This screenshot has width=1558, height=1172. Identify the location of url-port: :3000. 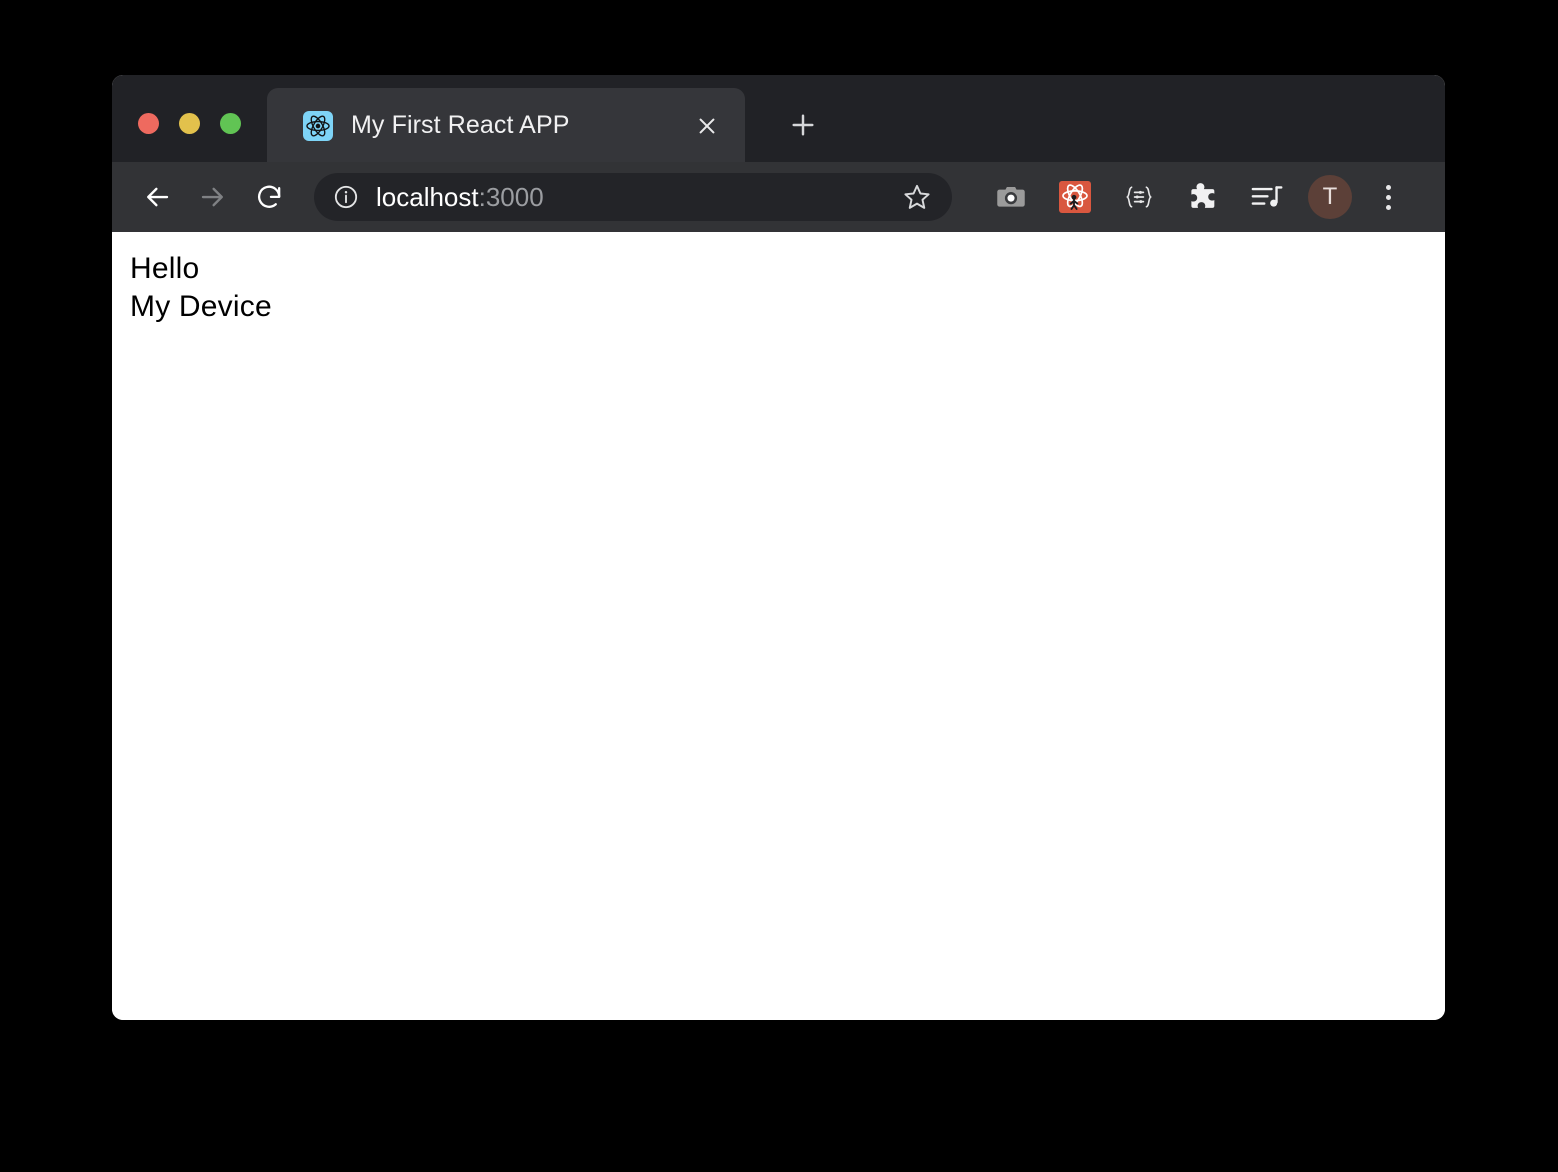
(511, 196).